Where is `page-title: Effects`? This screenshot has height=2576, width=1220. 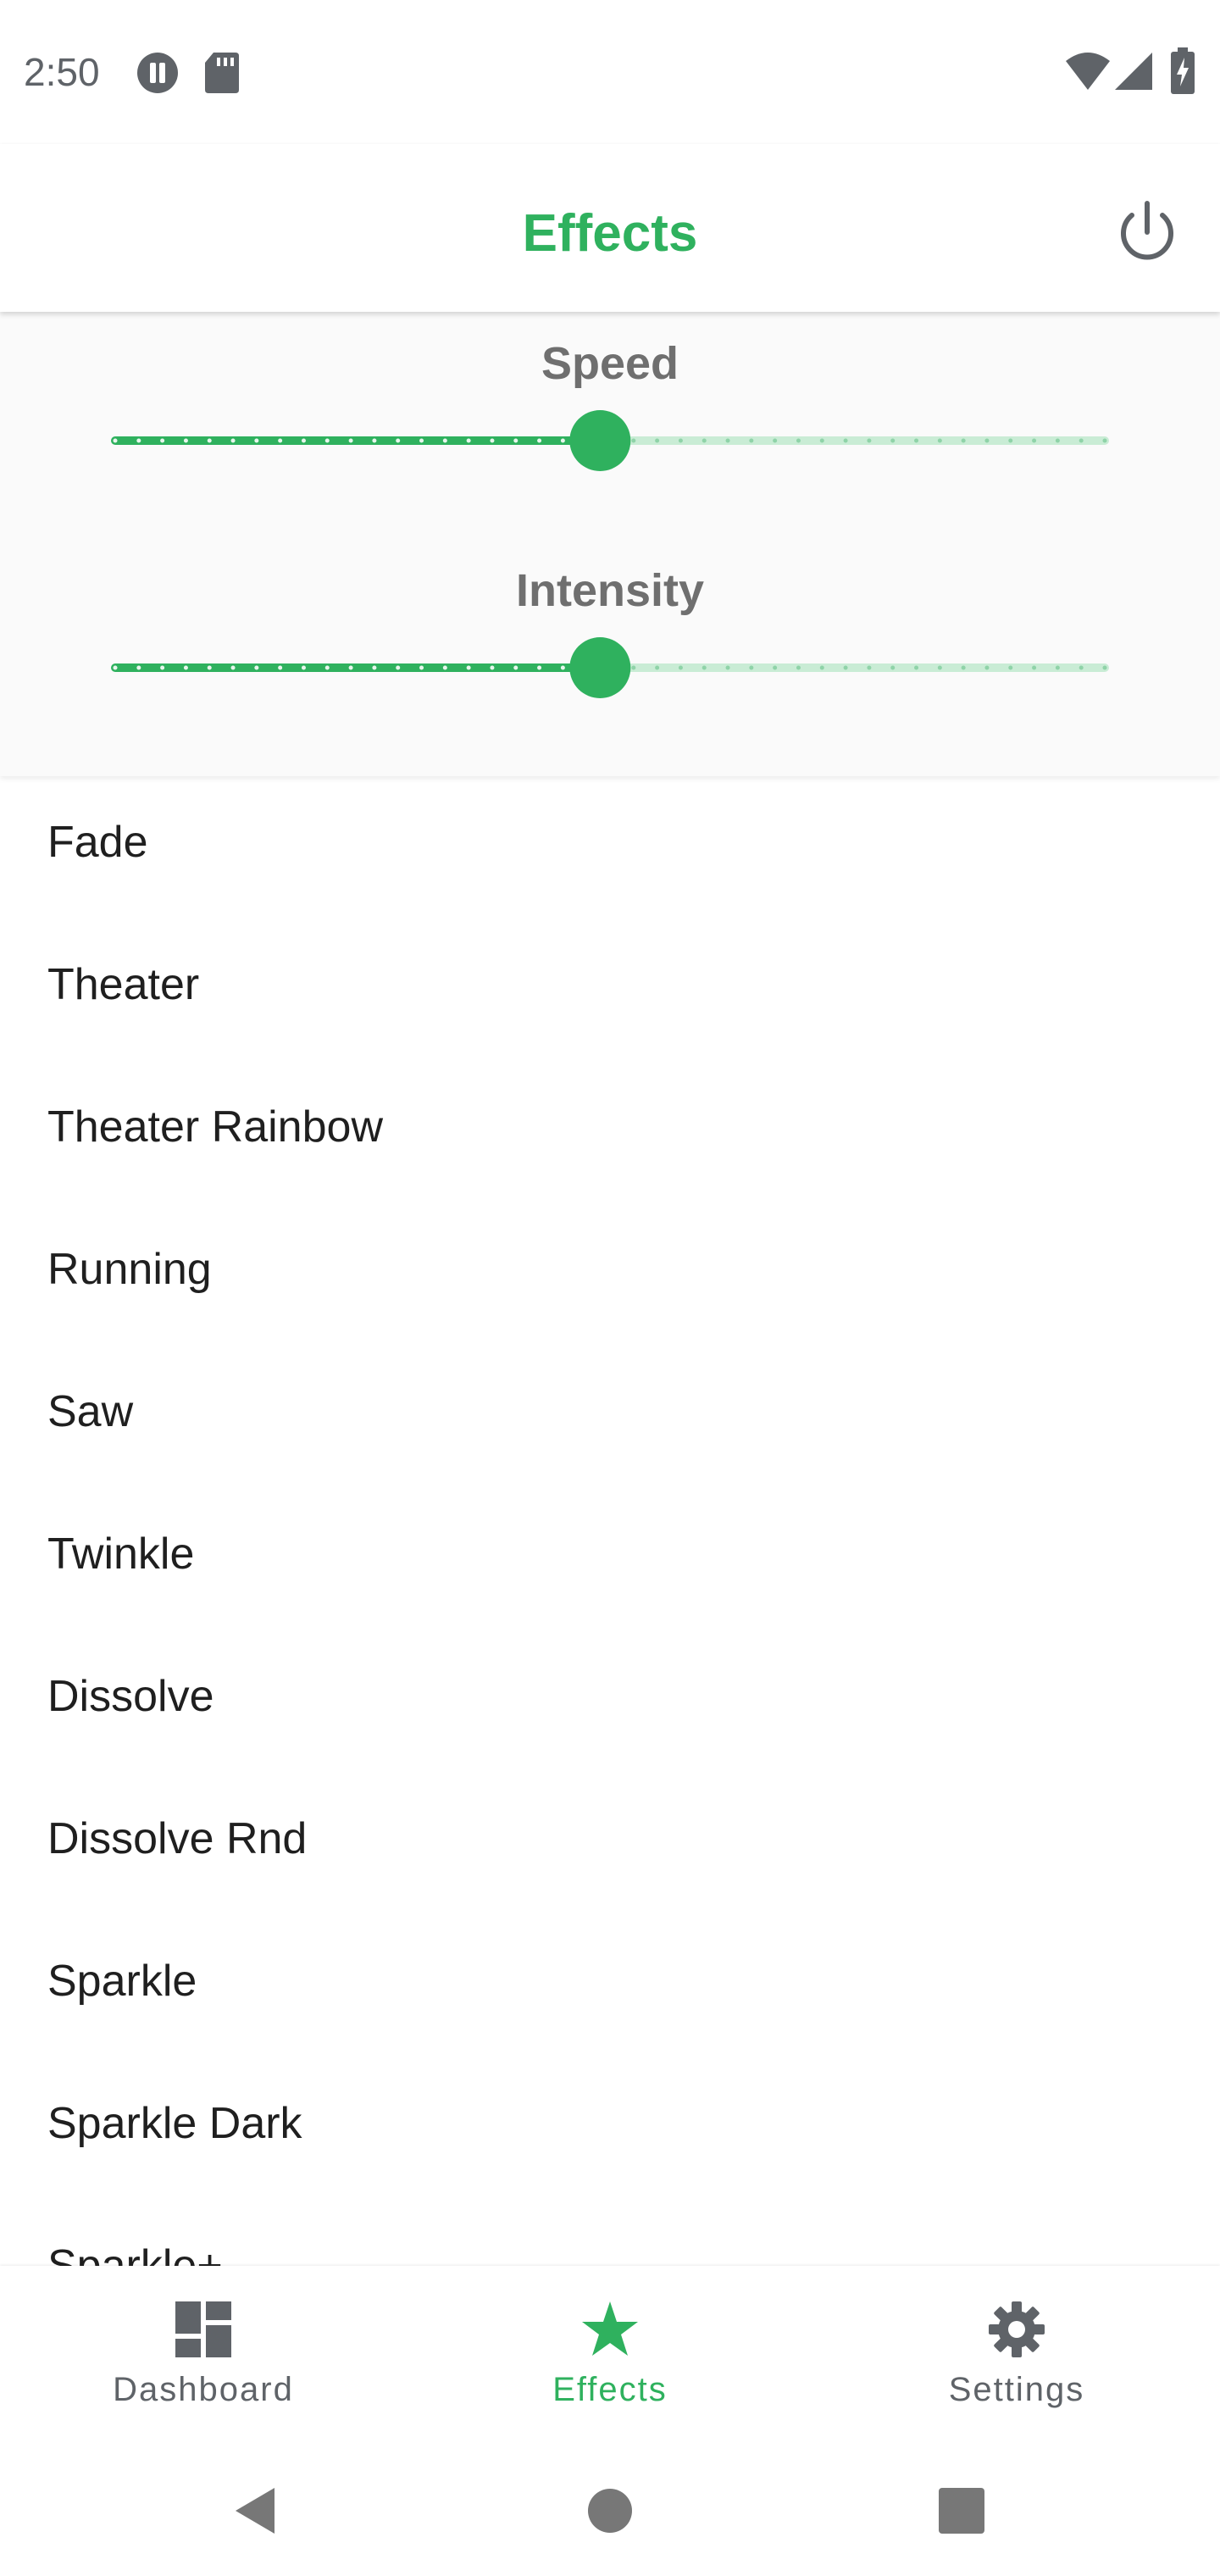
page-title: Effects is located at coordinates (610, 233).